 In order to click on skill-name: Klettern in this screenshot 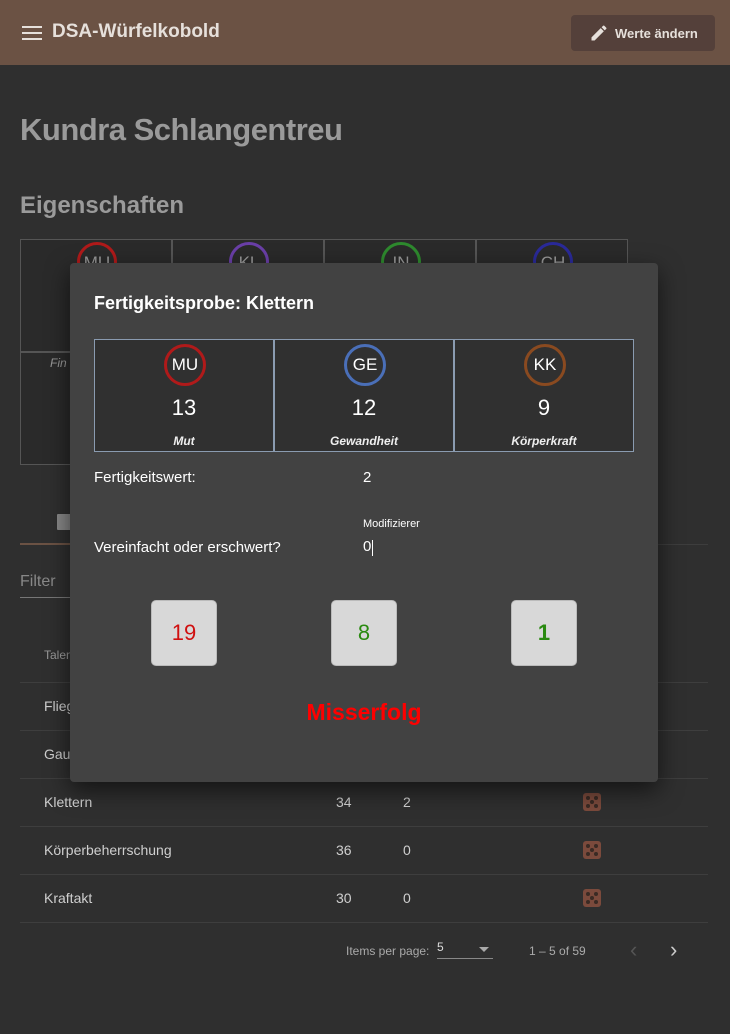, I will do `click(68, 802)`.